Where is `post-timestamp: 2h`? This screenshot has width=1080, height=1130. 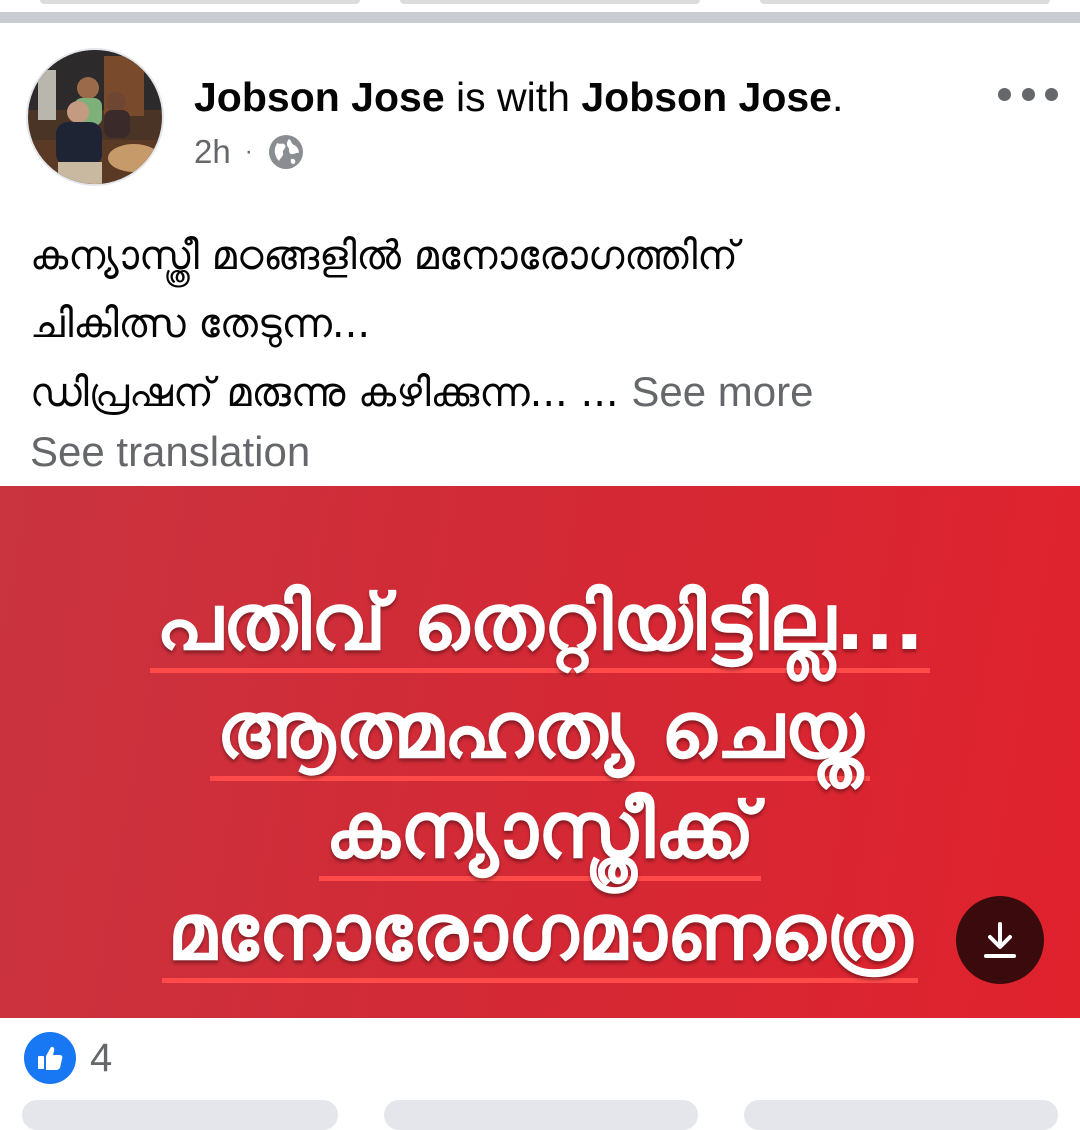
post-timestamp: 2h is located at coordinates (212, 152).